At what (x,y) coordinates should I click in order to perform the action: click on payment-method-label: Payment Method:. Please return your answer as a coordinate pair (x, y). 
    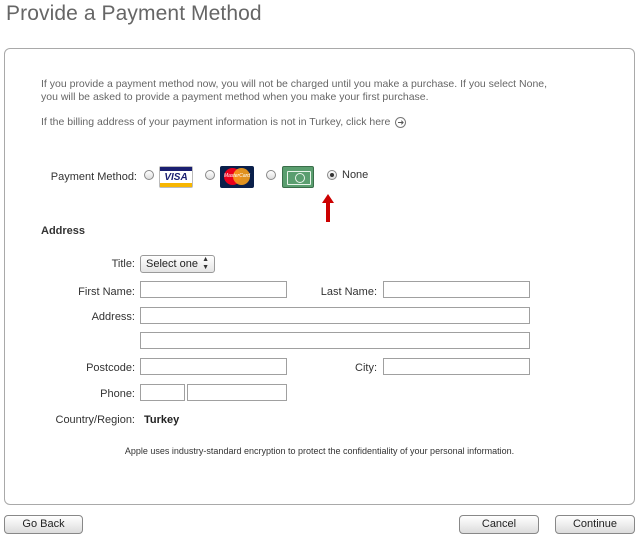
    Looking at the image, I should click on (93, 177).